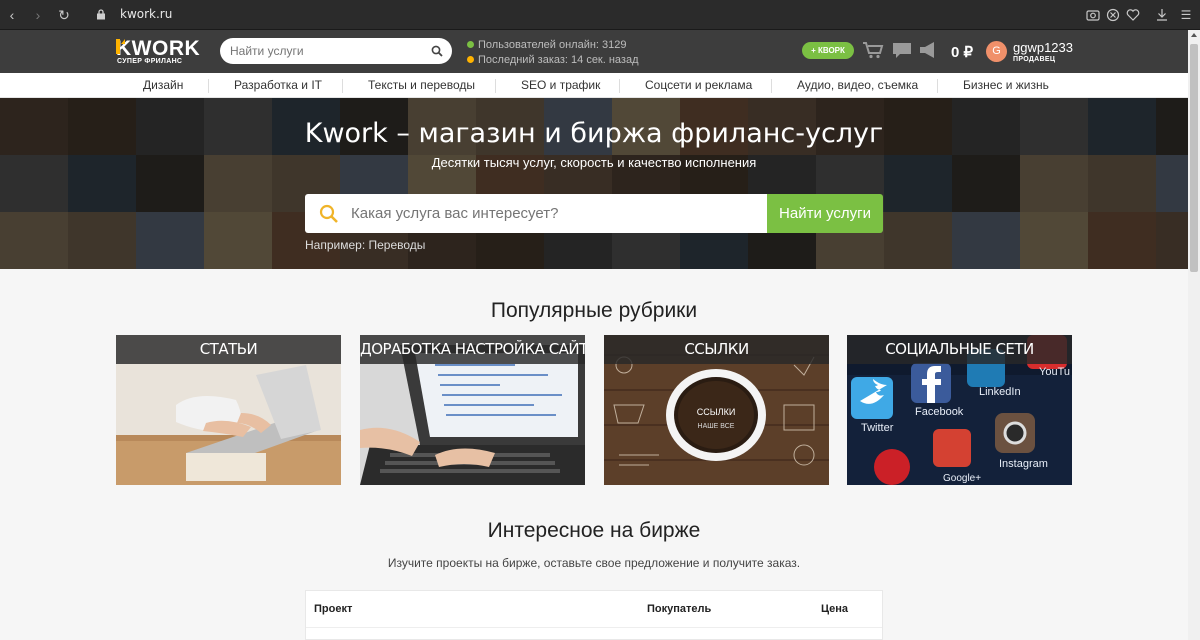 The image size is (1200, 640). Describe the element at coordinates (594, 310) in the screenshot. I see `popular-section-title: Популярные рубрики` at that location.